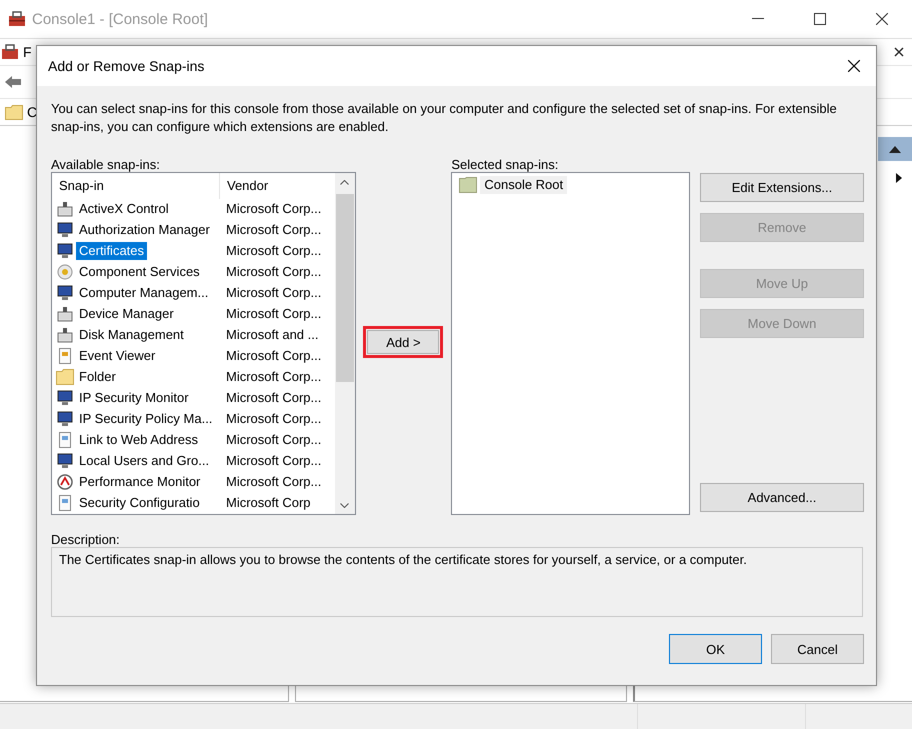 The image size is (912, 729). What do you see at coordinates (524, 185) in the screenshot?
I see `tree-item: Console Root` at bounding box center [524, 185].